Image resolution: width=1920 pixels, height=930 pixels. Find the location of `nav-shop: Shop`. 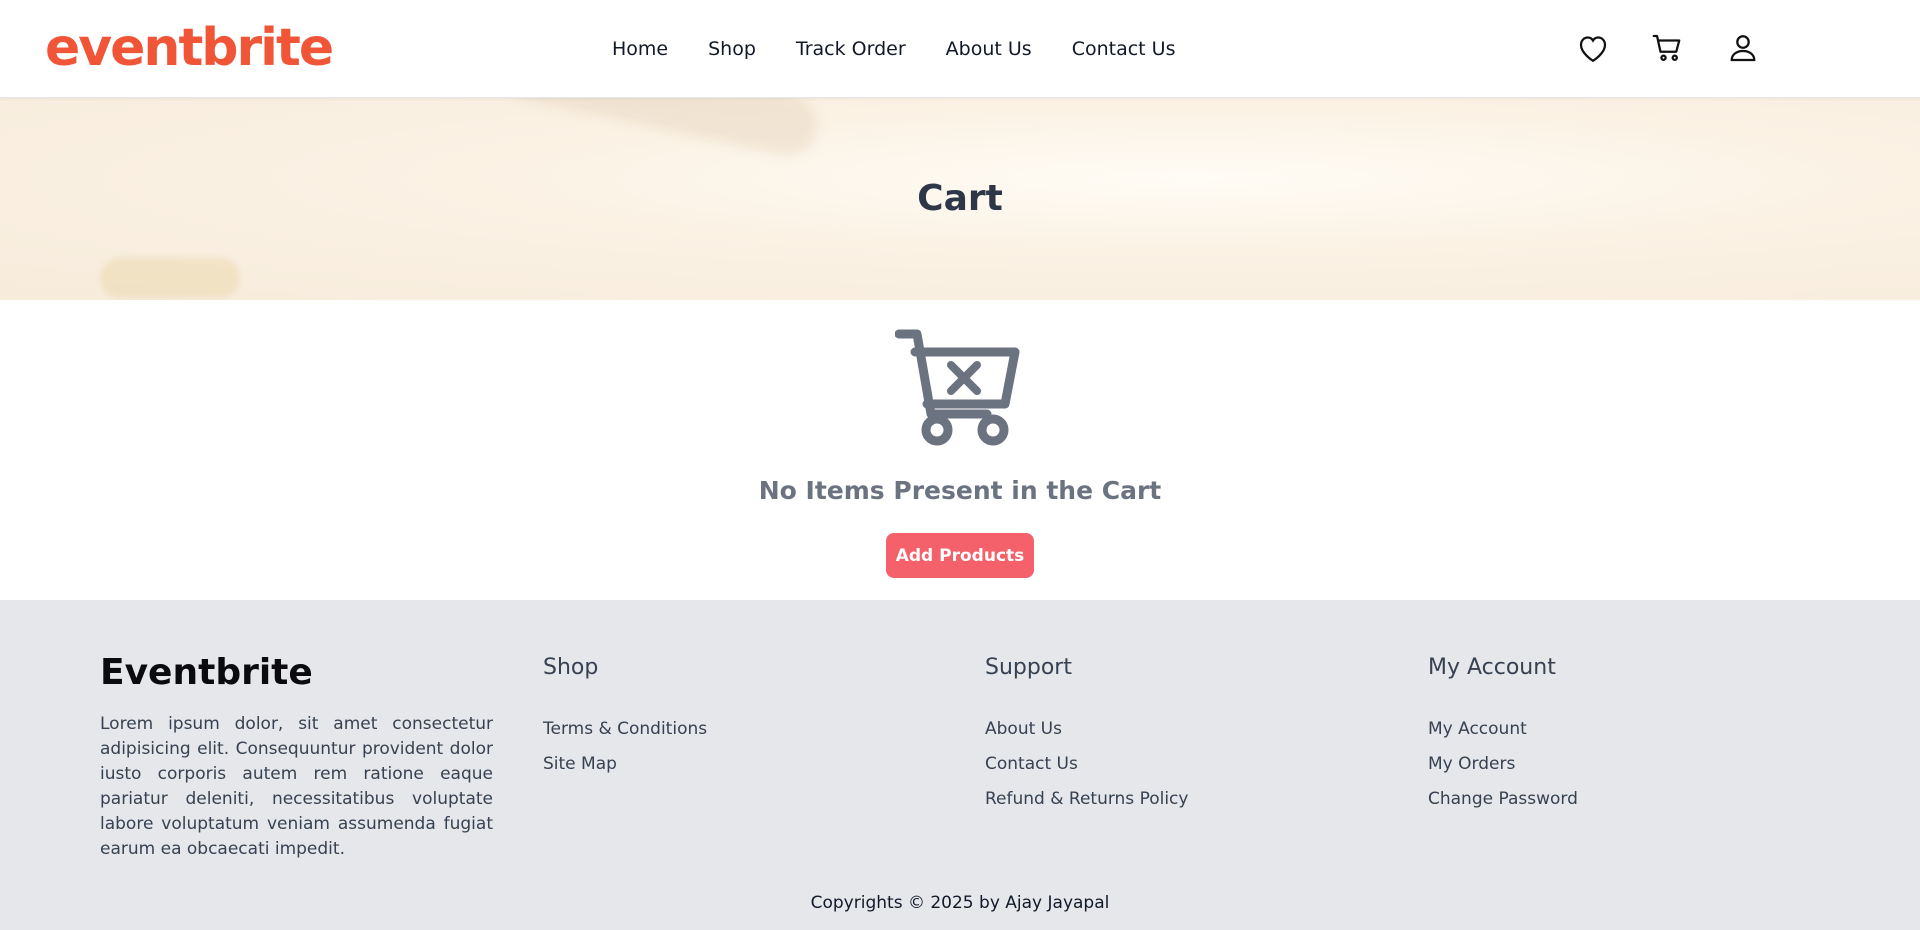

nav-shop: Shop is located at coordinates (732, 49).